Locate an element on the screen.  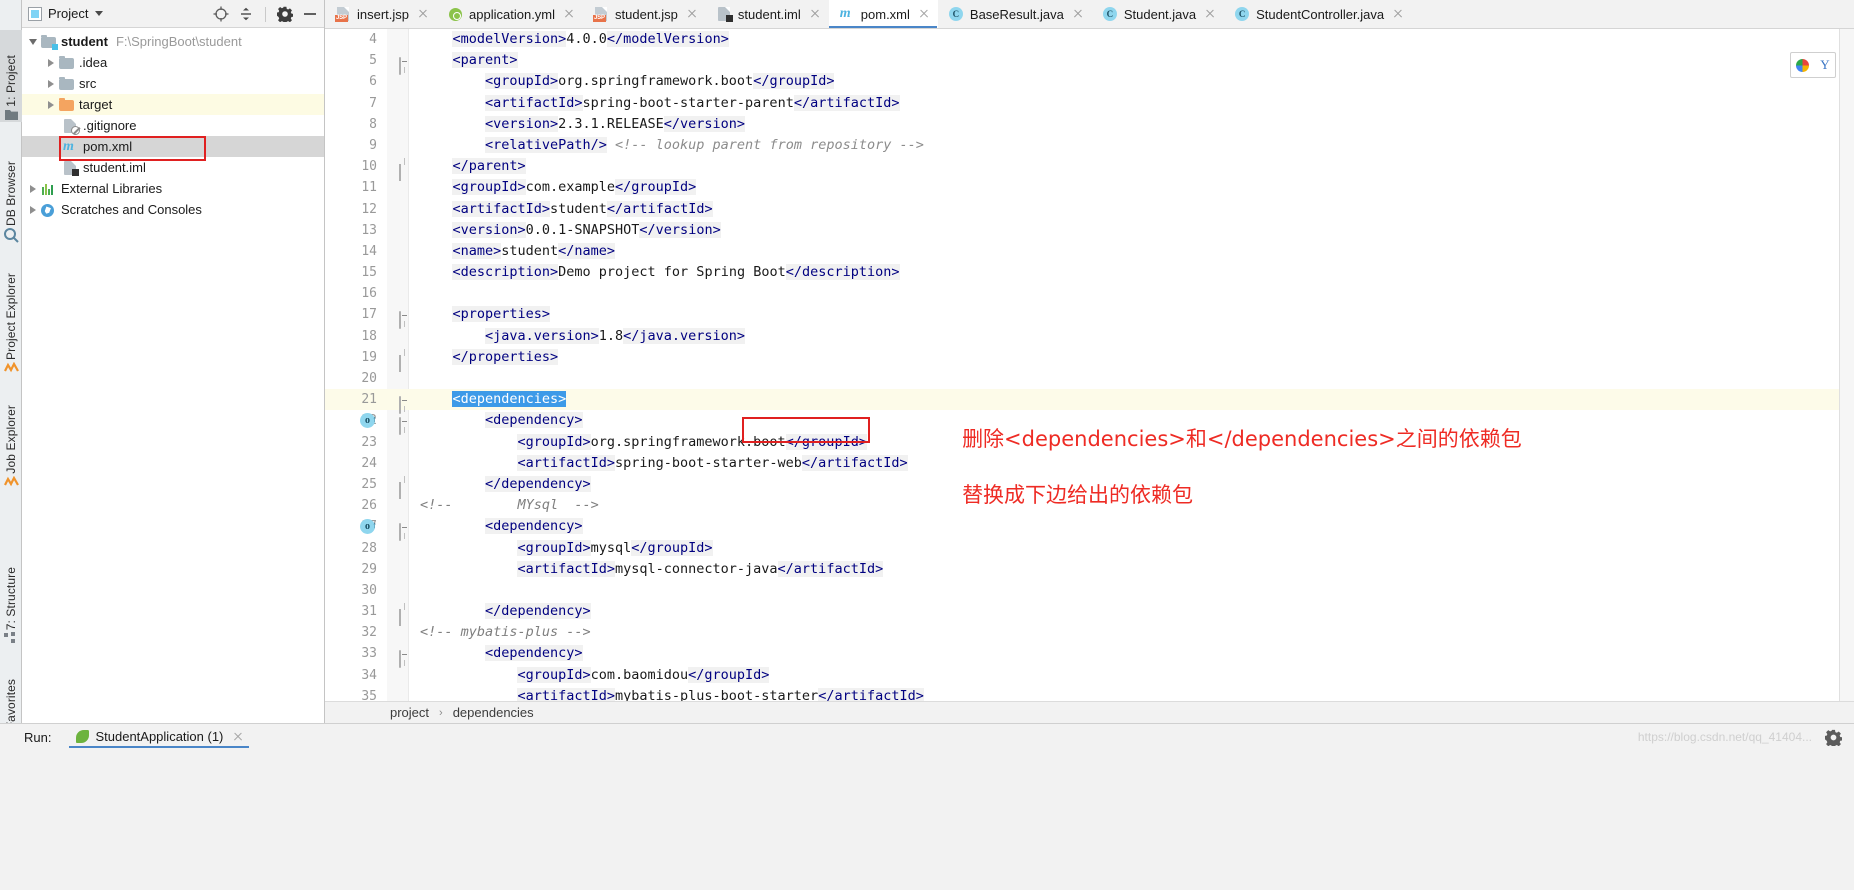
tree-item-pom-xml: m pom.xml is located at coordinates (173, 146).